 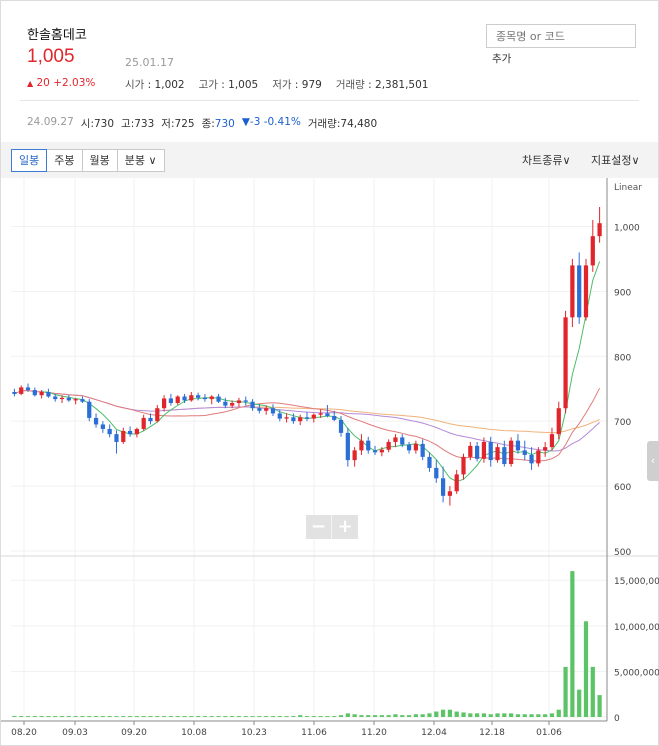 I want to click on time-tick-label: 11.20, so click(x=374, y=733).